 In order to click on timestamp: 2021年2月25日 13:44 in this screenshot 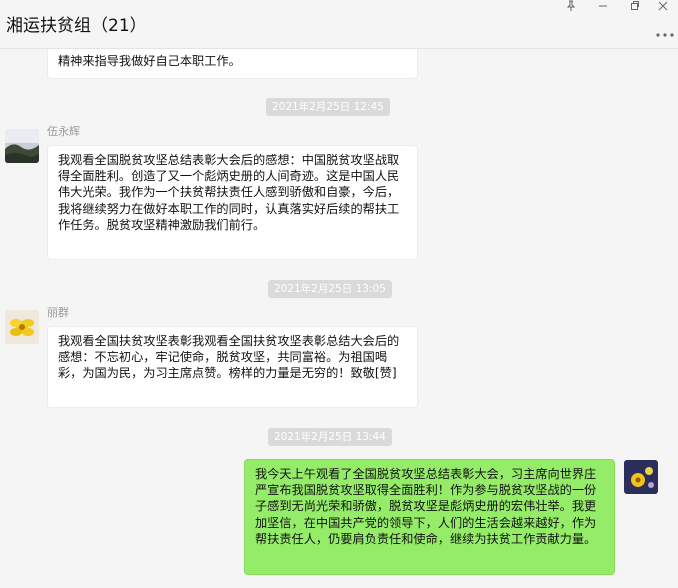, I will do `click(330, 437)`.